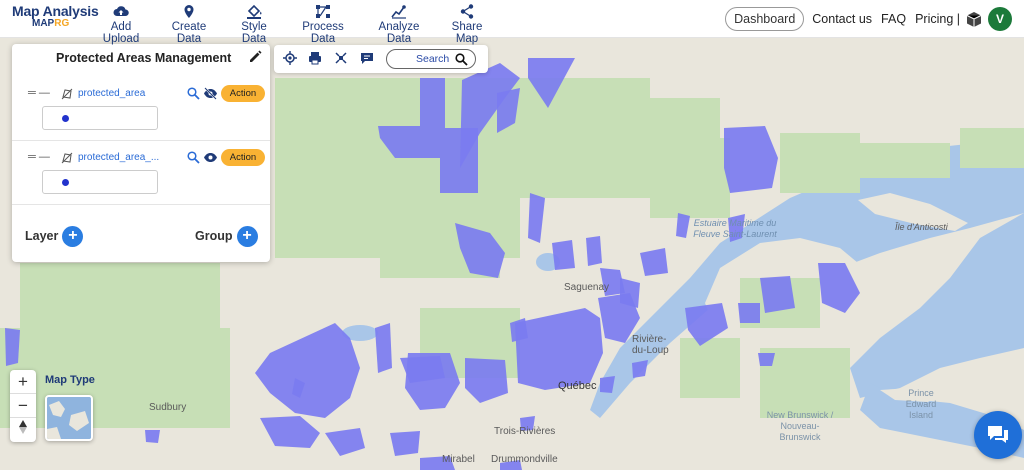  Describe the element at coordinates (23, 382) in the screenshot. I see `zoom-in-button: +` at that location.